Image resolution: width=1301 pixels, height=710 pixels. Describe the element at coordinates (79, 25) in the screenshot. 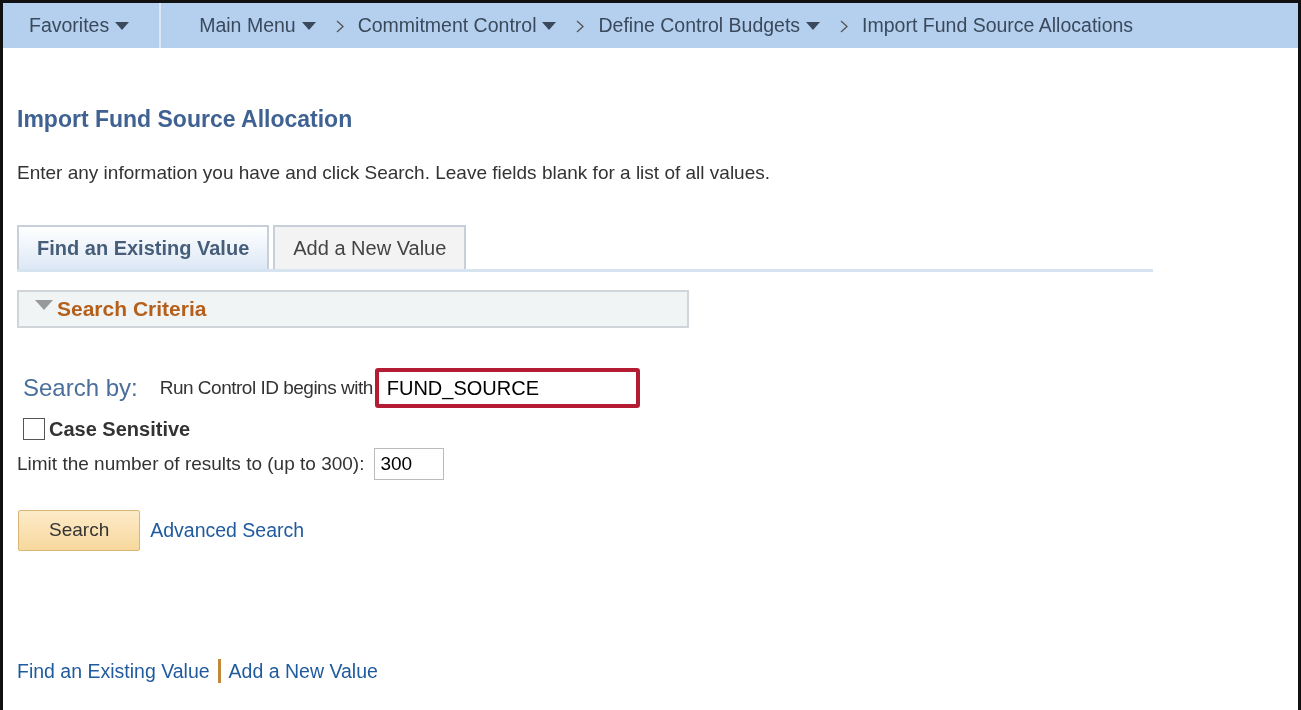

I see `breadcrumb-link: Favorites` at that location.